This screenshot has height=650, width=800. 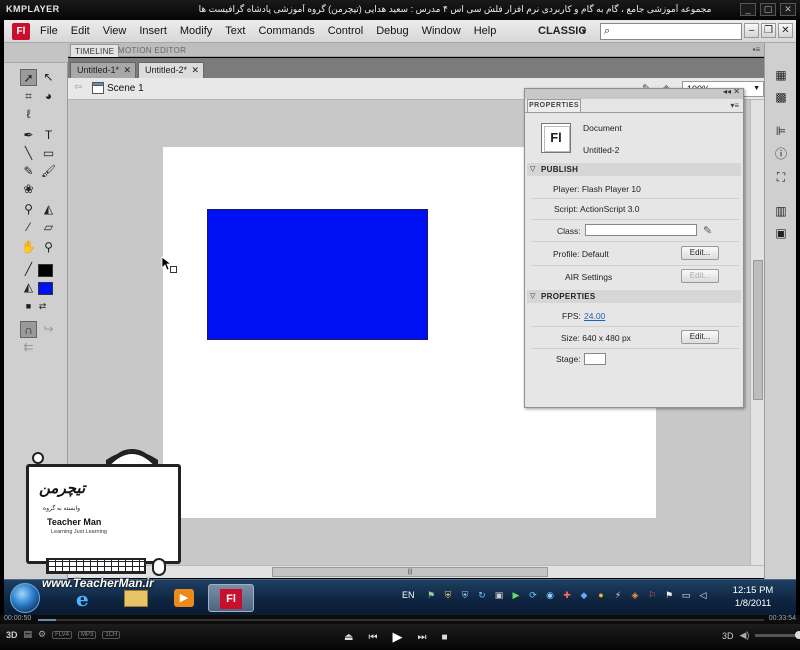 I want to click on playlist-icon: ▤, so click(x=28, y=634).